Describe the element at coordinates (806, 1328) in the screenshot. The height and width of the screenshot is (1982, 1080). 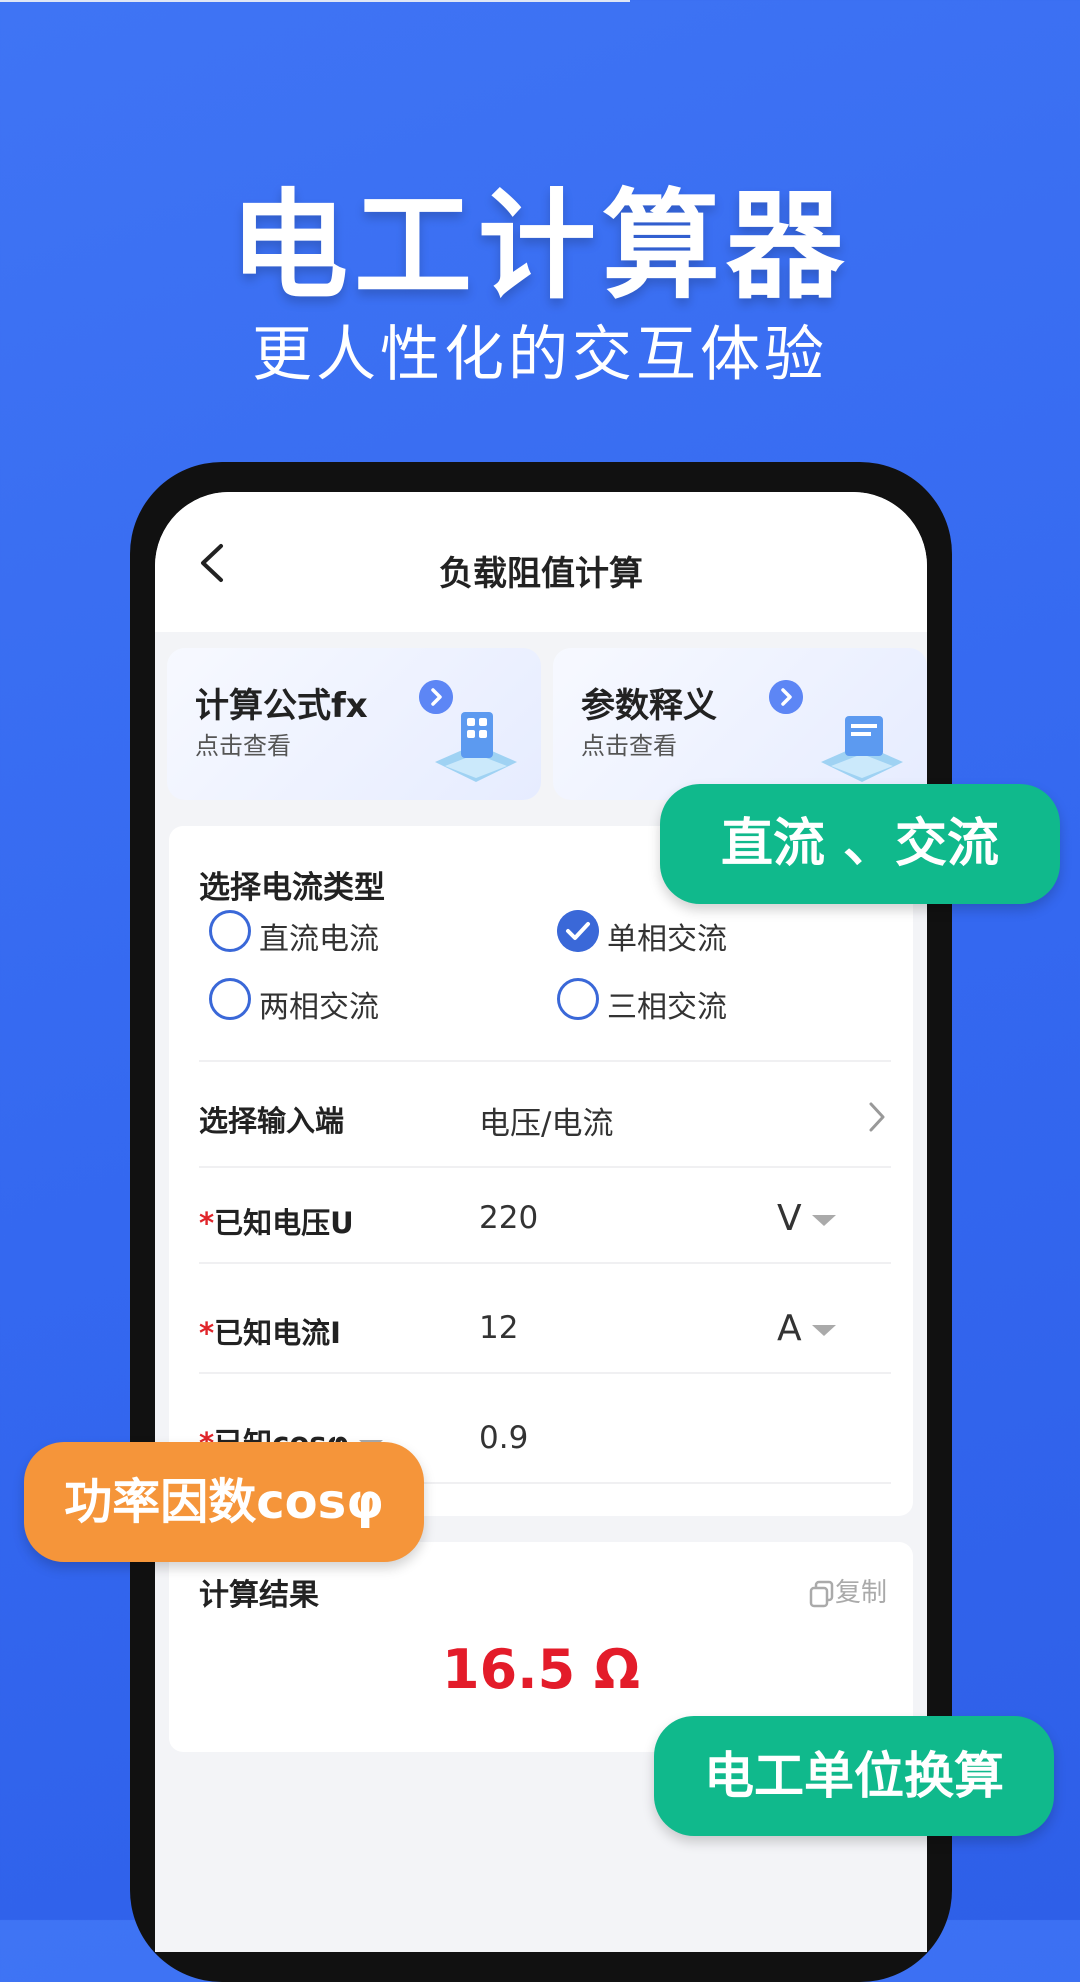
I see `current-unit-select: A` at that location.